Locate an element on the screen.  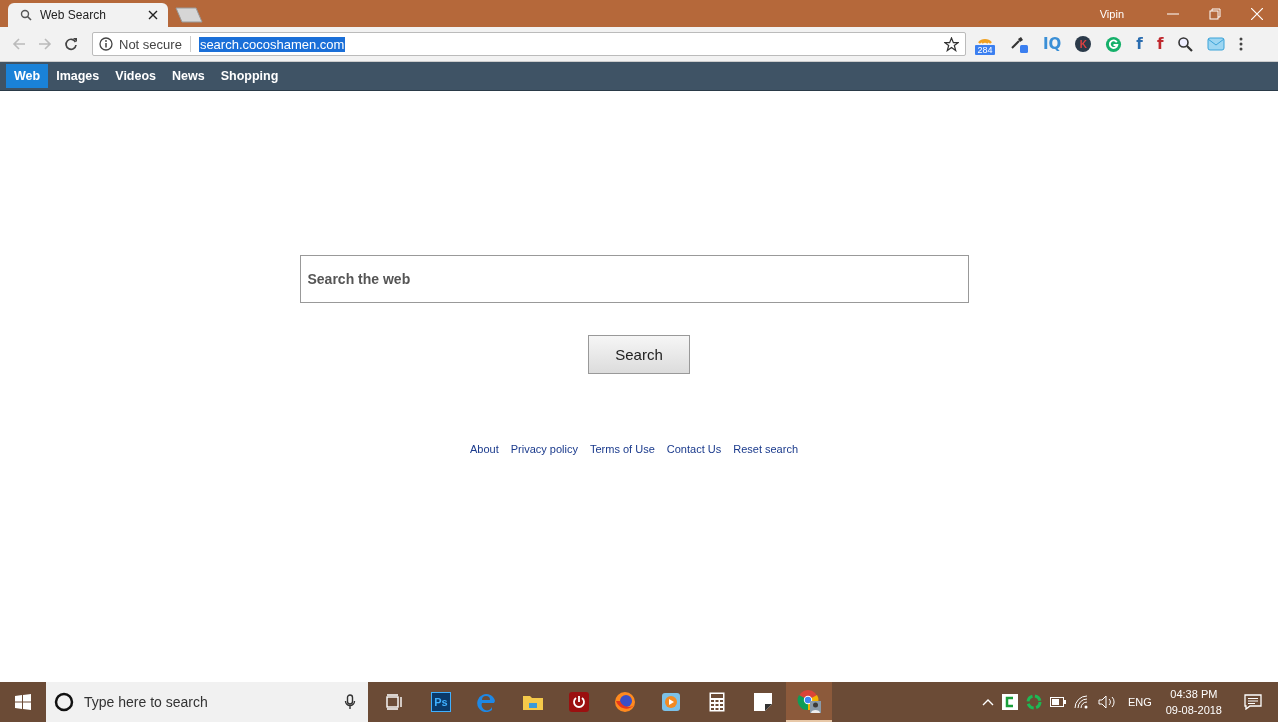
app-icon: Ps is located at coordinates (441, 702).